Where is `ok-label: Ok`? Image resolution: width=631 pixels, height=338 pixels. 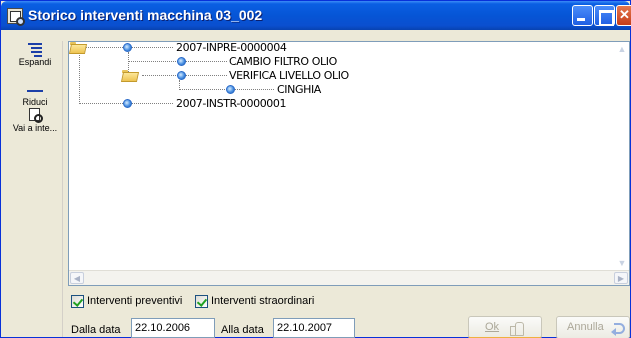
ok-label: Ok is located at coordinates (492, 327).